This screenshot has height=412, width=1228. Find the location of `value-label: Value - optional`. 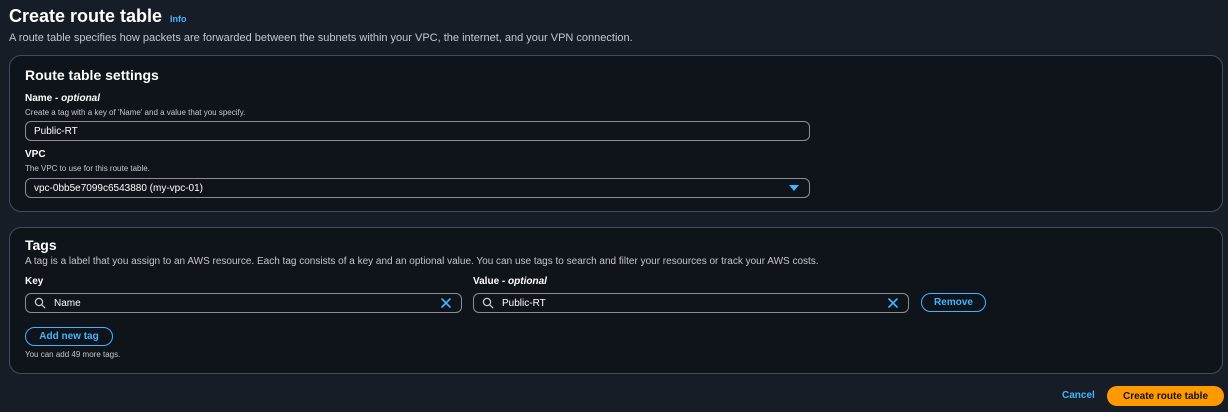

value-label: Value - optional is located at coordinates (510, 281).